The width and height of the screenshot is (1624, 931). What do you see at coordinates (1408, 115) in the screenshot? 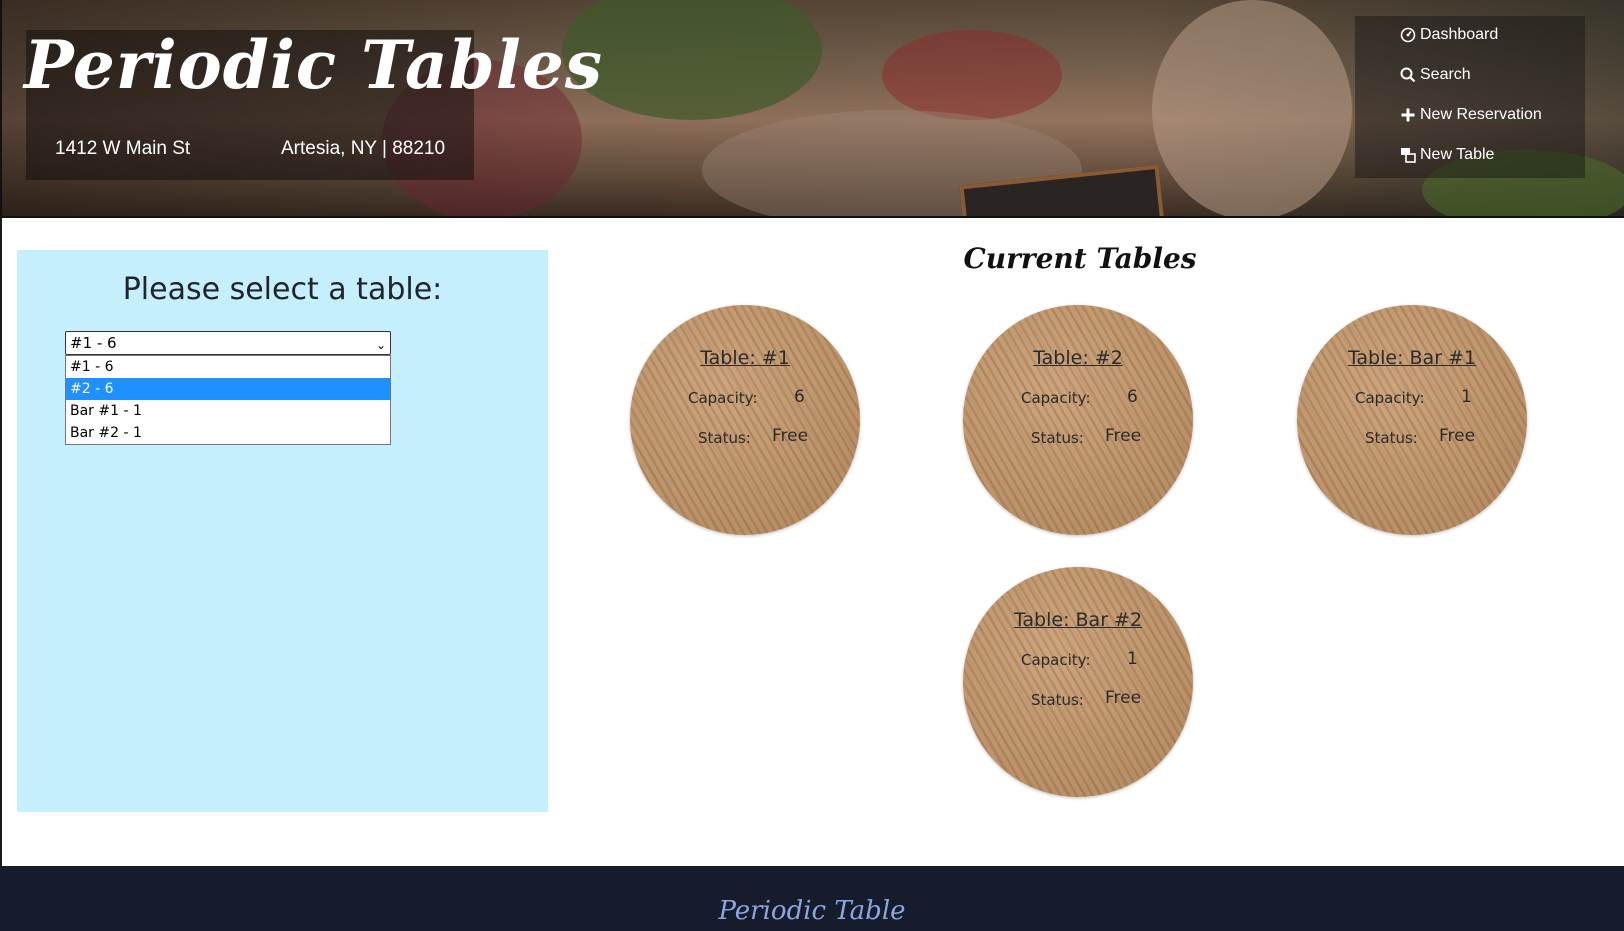
I see `plus-icon` at bounding box center [1408, 115].